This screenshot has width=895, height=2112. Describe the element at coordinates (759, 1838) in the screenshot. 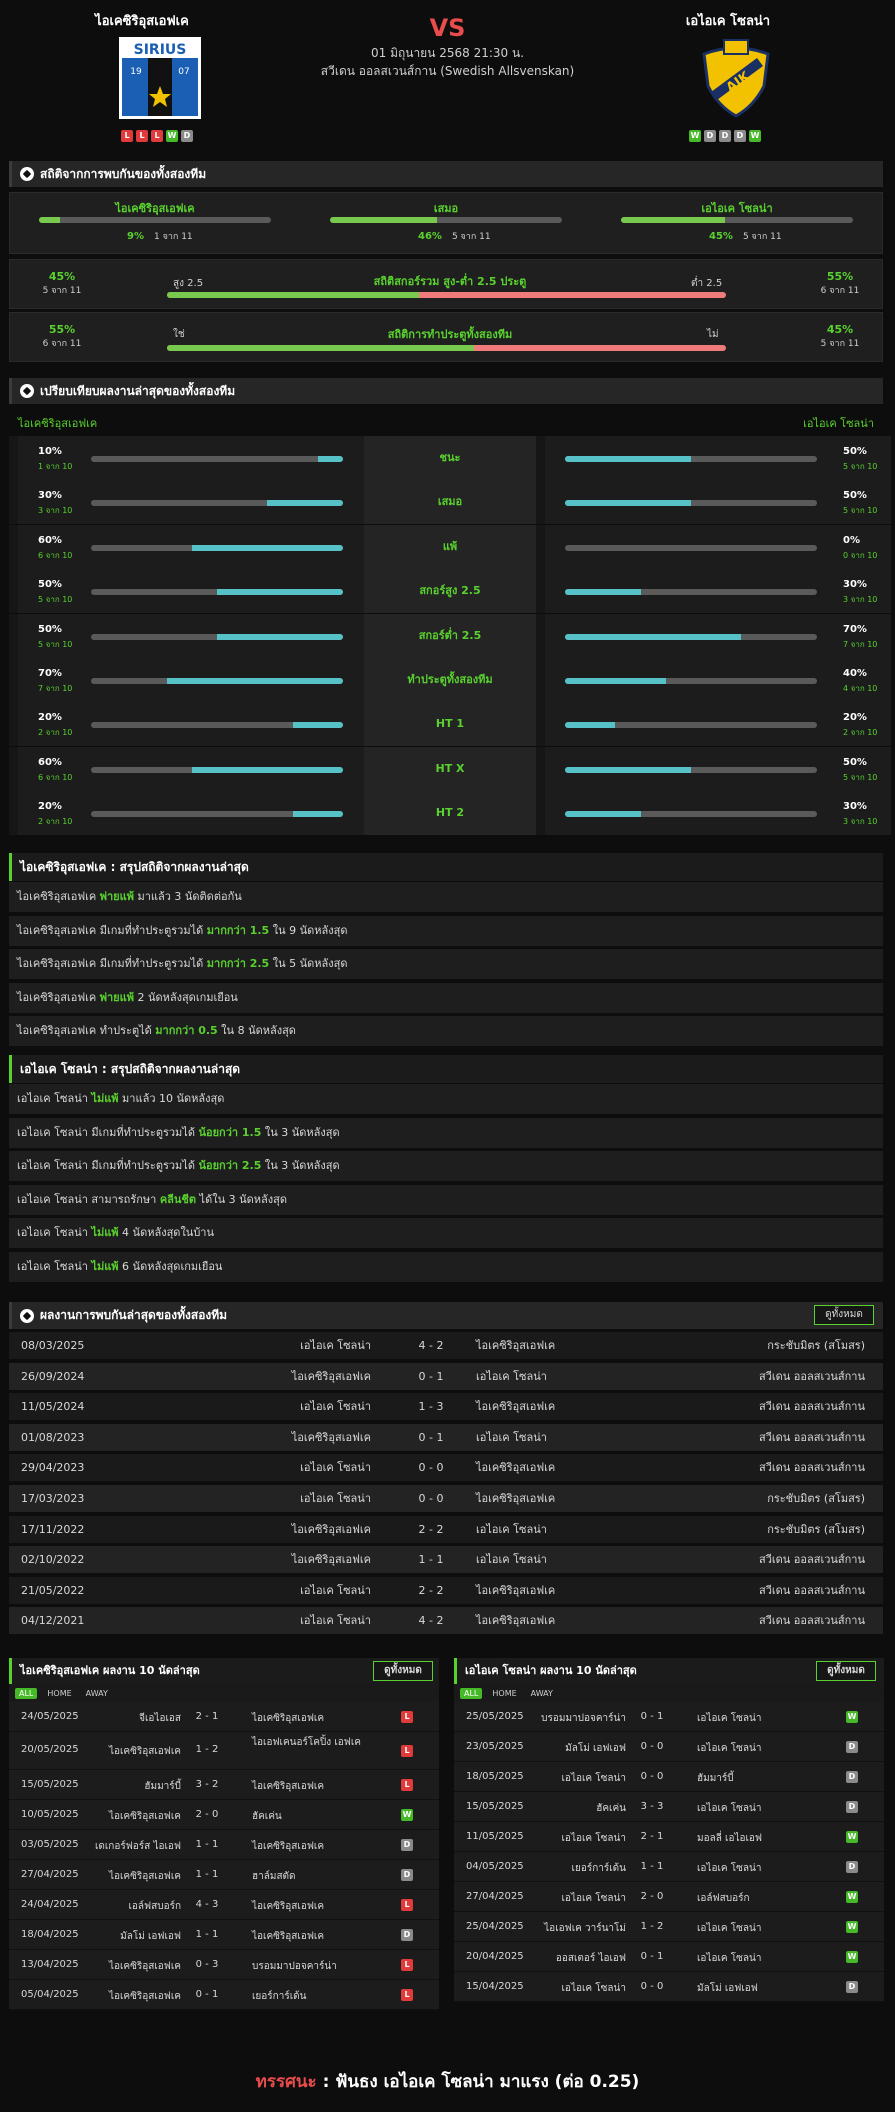

I see `last10-away-team: มอลลี่ เอไอเอฟ` at that location.